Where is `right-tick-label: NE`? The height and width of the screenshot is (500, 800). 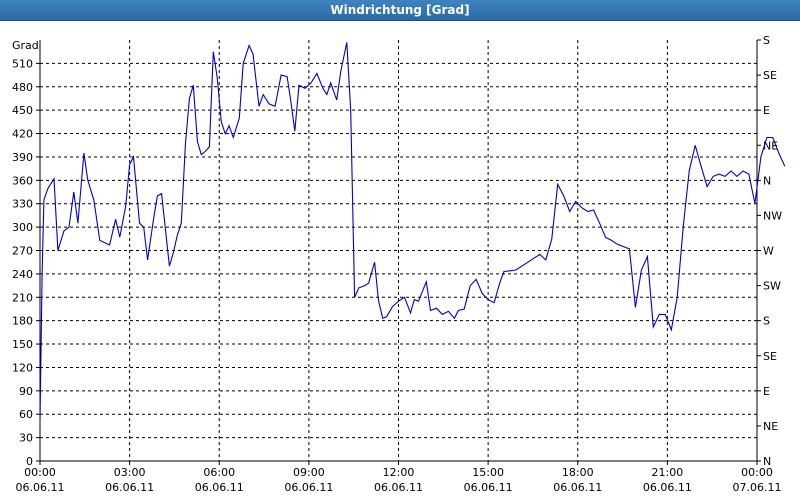 right-tick-label: NE is located at coordinates (770, 426).